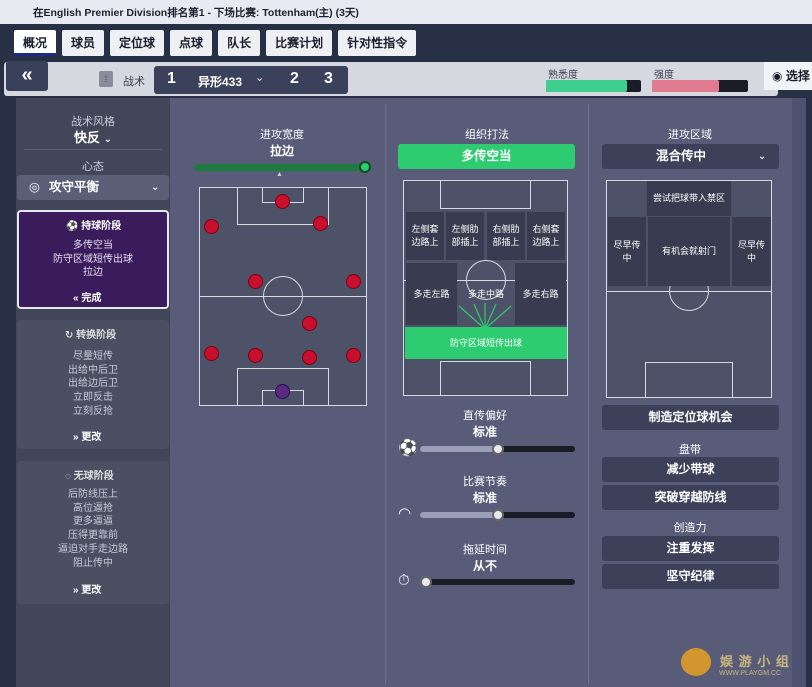 The image size is (812, 687). What do you see at coordinates (506, 236) in the screenshot?
I see `zone-right-underlap: 右侧肋 部插上` at bounding box center [506, 236].